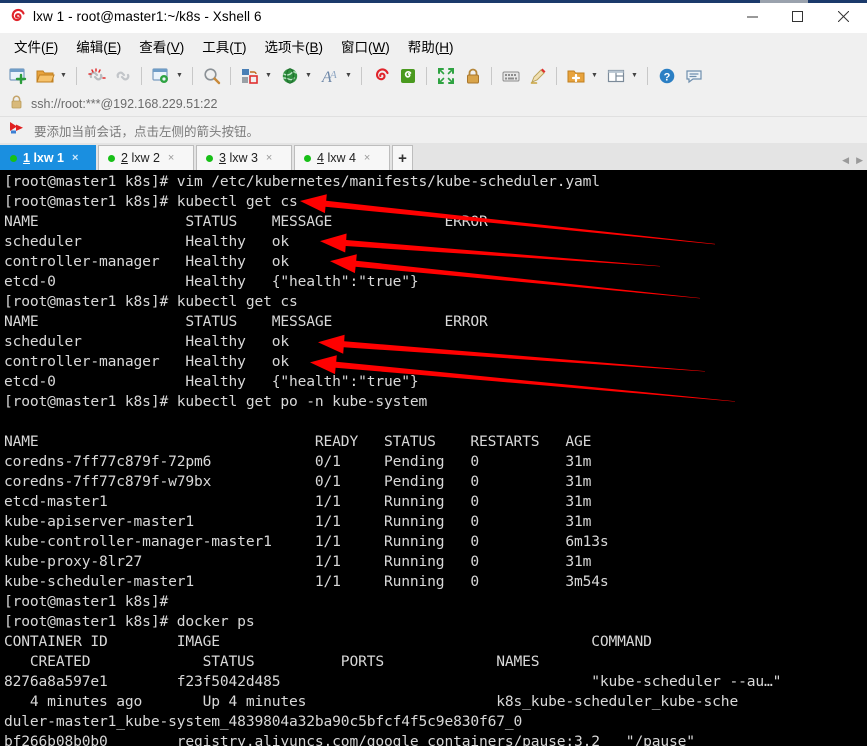 The height and width of the screenshot is (746, 867). I want to click on tab-scroll-left-icon: ◀, so click(845, 160).